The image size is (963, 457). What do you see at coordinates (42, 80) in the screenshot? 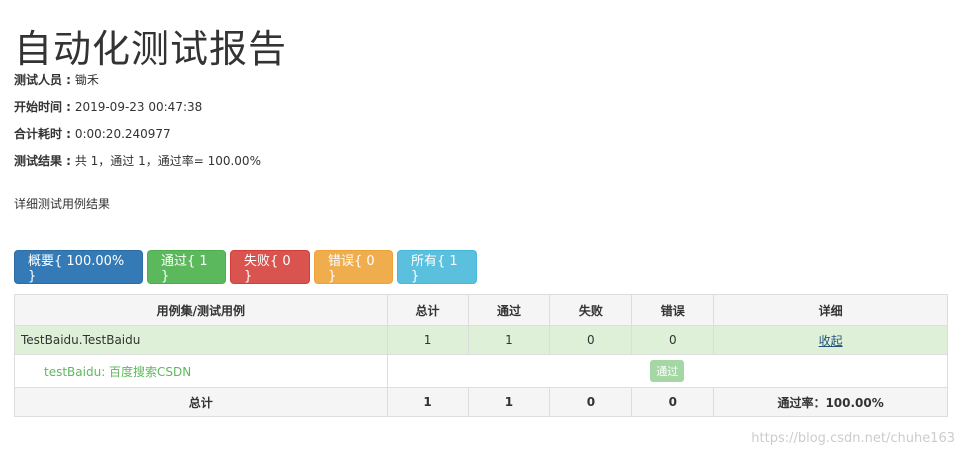
I see `tester-label: 测试人员 :` at bounding box center [42, 80].